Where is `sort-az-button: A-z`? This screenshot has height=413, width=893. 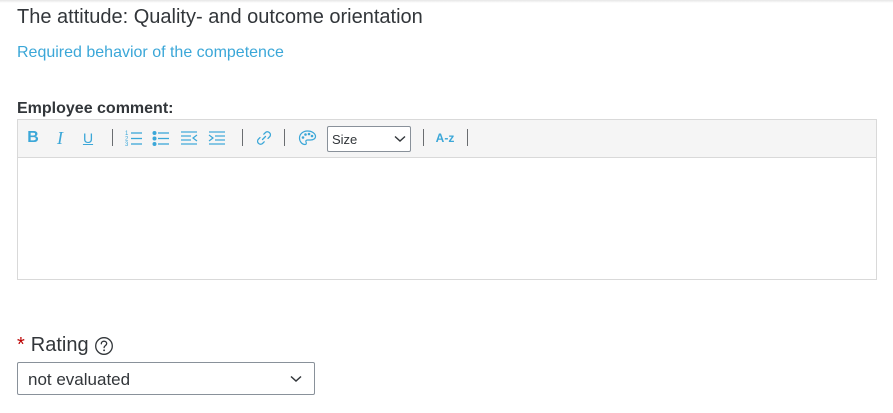
sort-az-button: A-z is located at coordinates (445, 138).